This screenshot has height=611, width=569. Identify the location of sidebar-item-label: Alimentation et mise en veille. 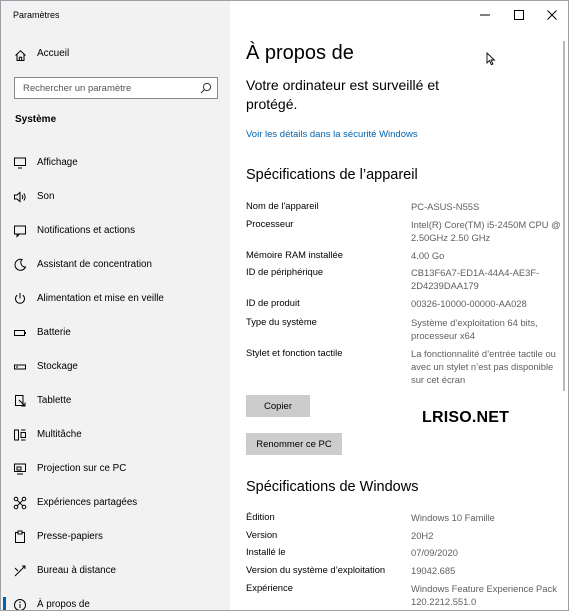
(100, 298).